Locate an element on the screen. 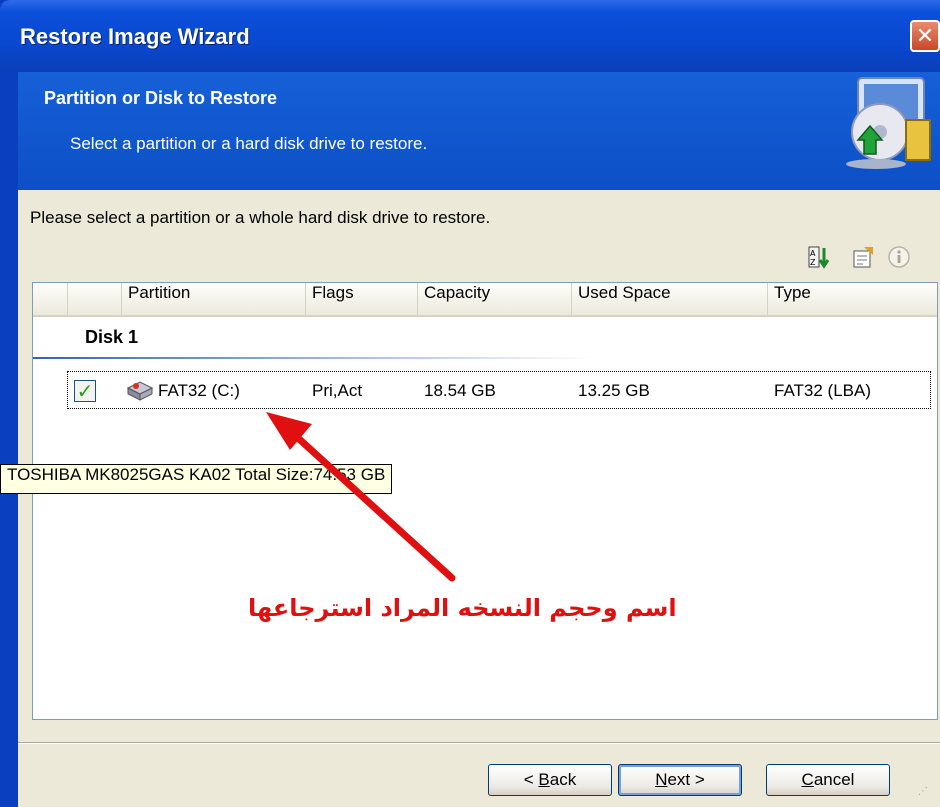 This screenshot has height=807, width=940. partition-capacity: 18.54 GB is located at coordinates (460, 390).